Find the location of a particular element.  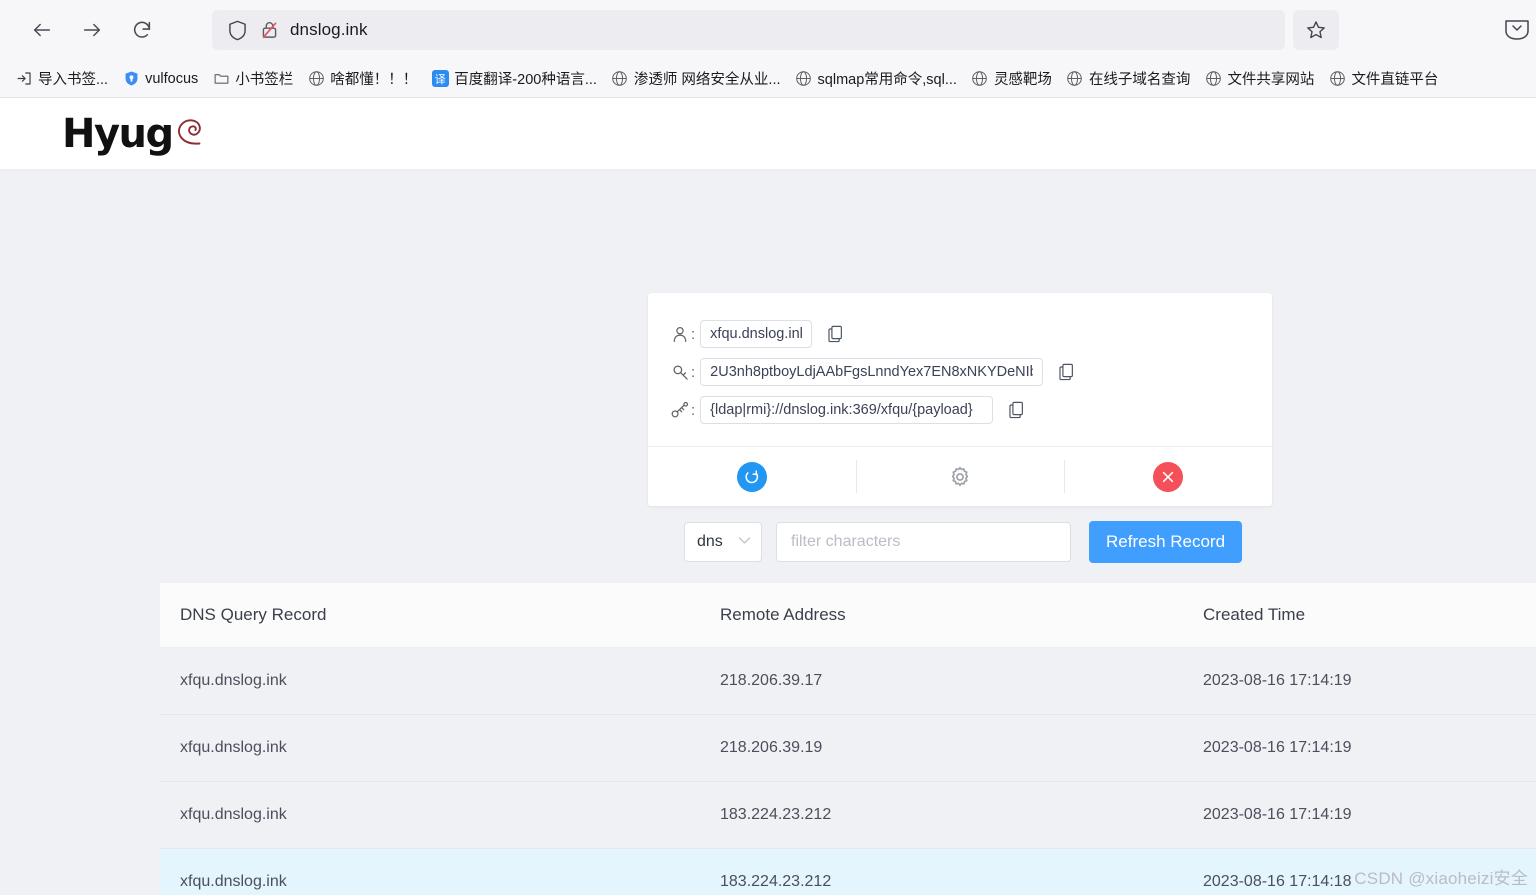

not-secure-icon is located at coordinates (269, 30).